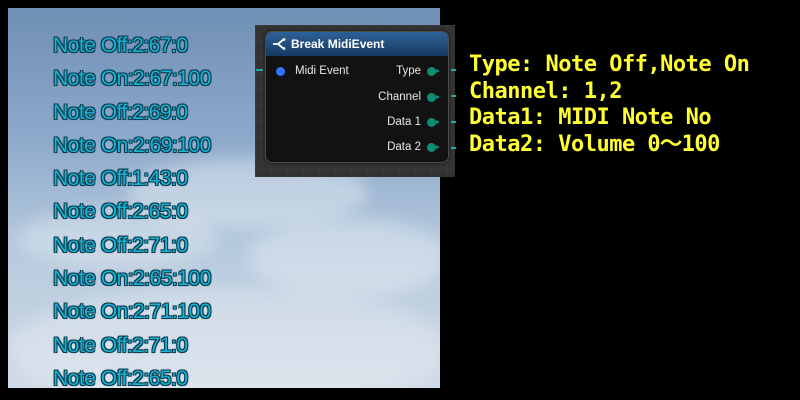  I want to click on input-pin-midi-event: Midi Event, so click(312, 71).